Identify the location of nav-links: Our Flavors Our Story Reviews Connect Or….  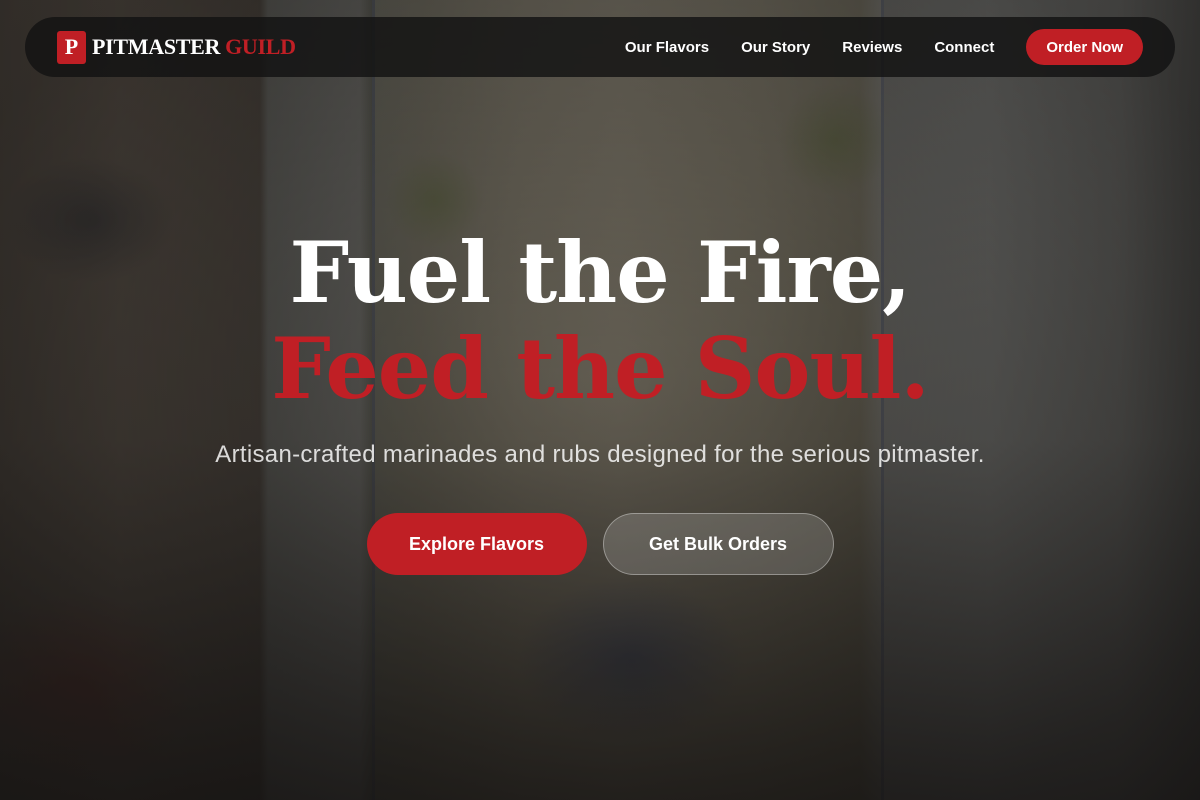
(876, 47).